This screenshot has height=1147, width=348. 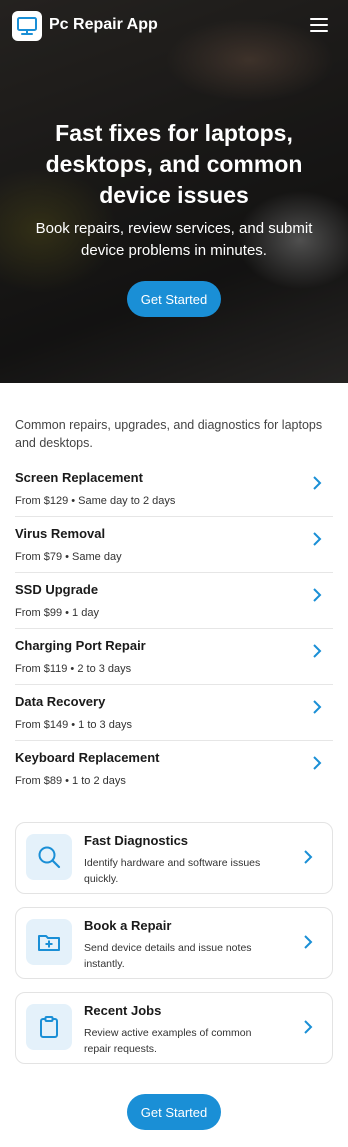 What do you see at coordinates (123, 1010) in the screenshot?
I see `feature-title: Recent Jobs` at bounding box center [123, 1010].